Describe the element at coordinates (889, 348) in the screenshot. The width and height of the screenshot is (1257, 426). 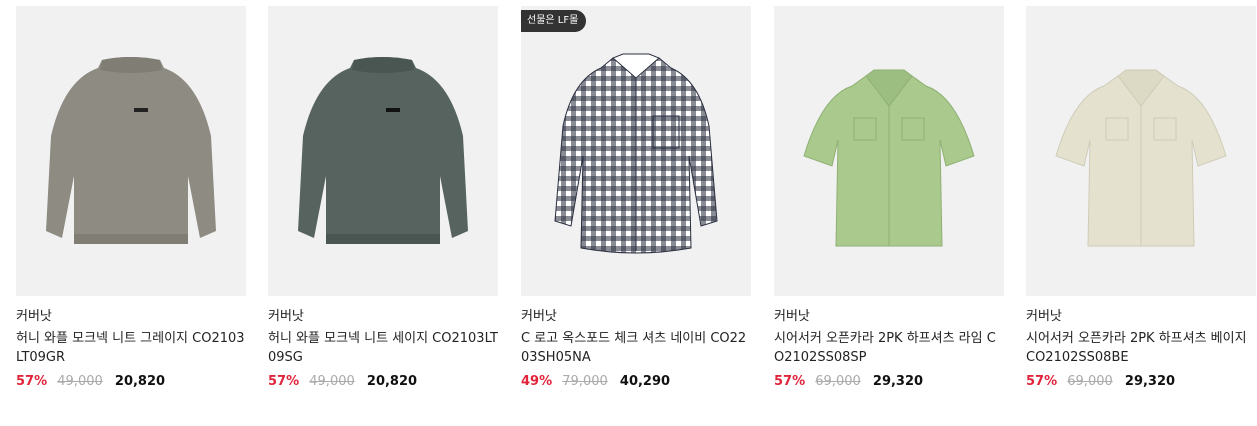
I see `product-title: 시어서커 오픈카라 2PK 하프셔츠 라임 CO2102SS08SP` at that location.